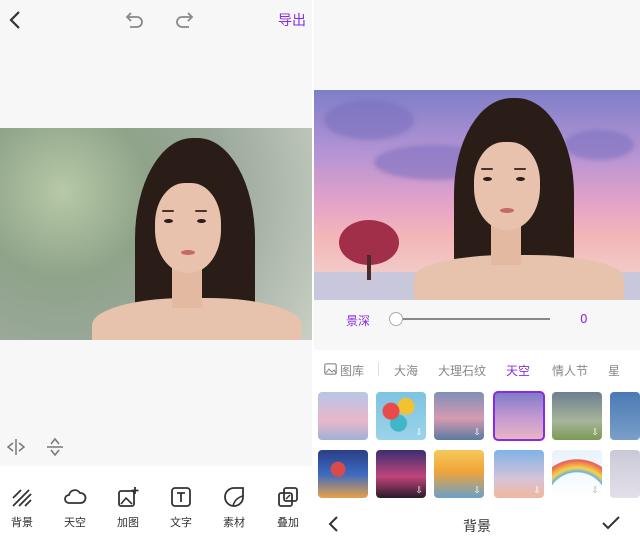 This screenshot has height=539, width=640. Describe the element at coordinates (22, 508) in the screenshot. I see `tool-background: 背景` at that location.